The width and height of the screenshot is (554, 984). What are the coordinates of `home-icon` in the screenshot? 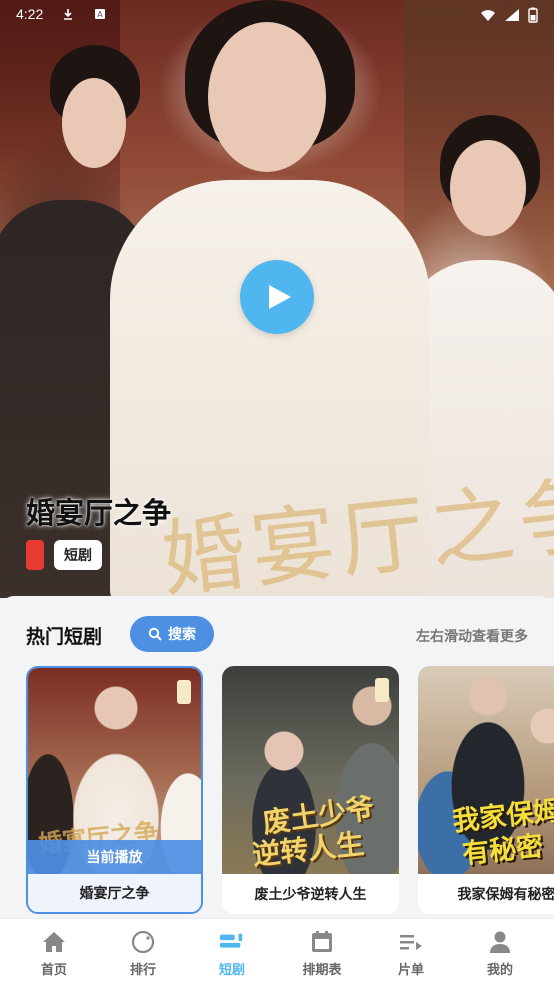 It's located at (54, 942).